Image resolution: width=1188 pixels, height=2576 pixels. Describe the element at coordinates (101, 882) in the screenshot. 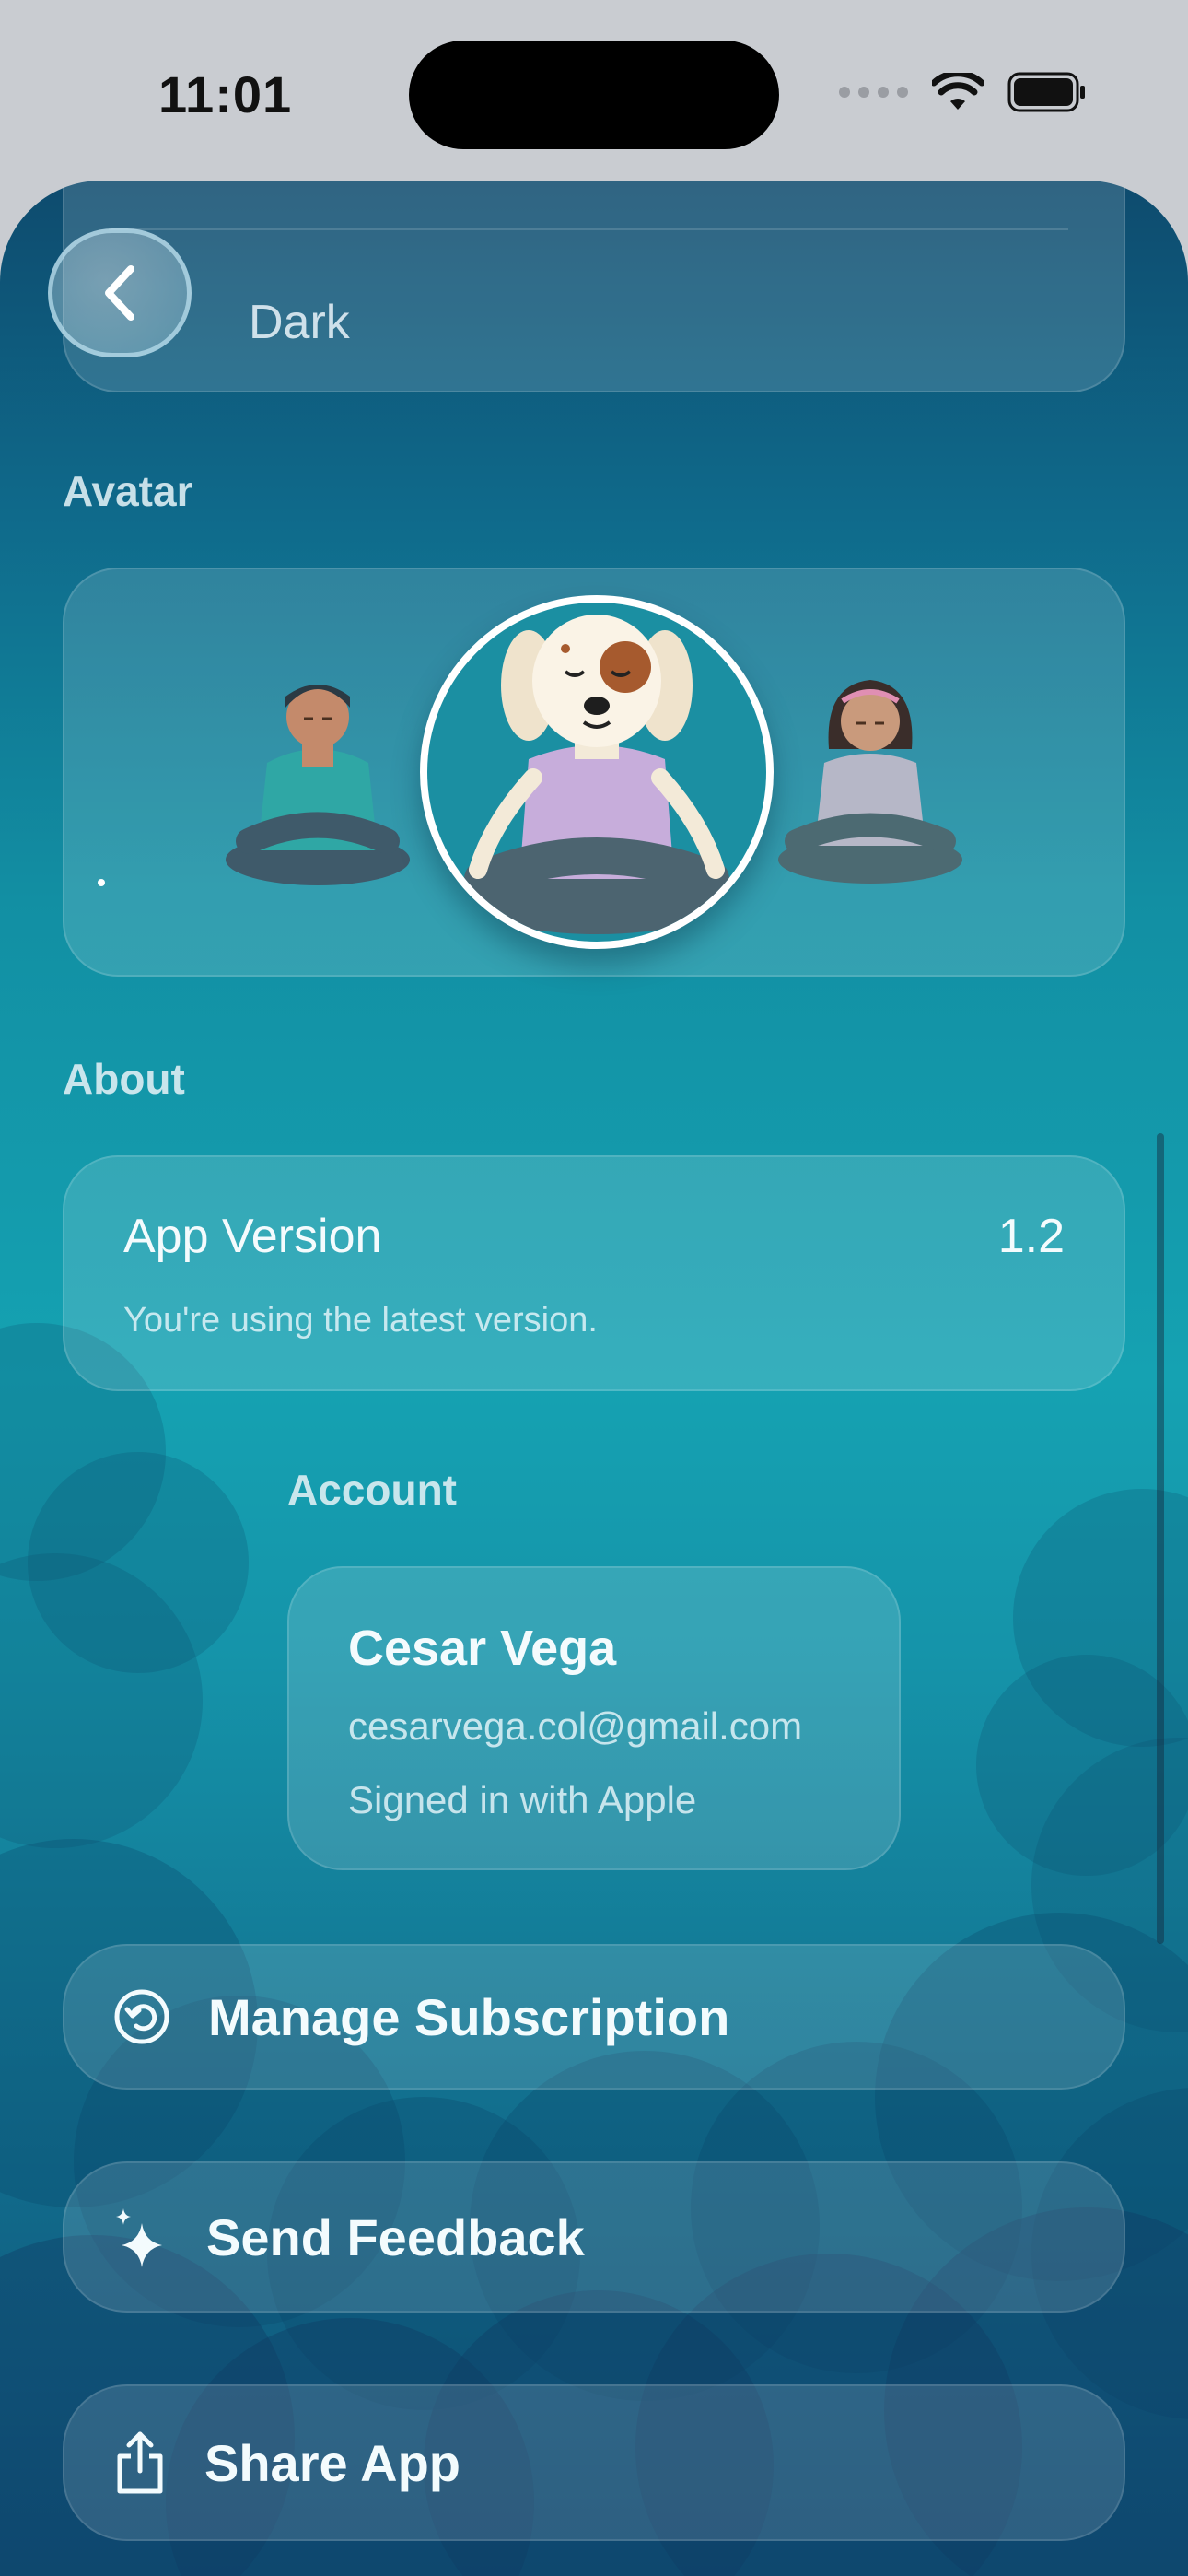

I see `decorative-dot` at that location.